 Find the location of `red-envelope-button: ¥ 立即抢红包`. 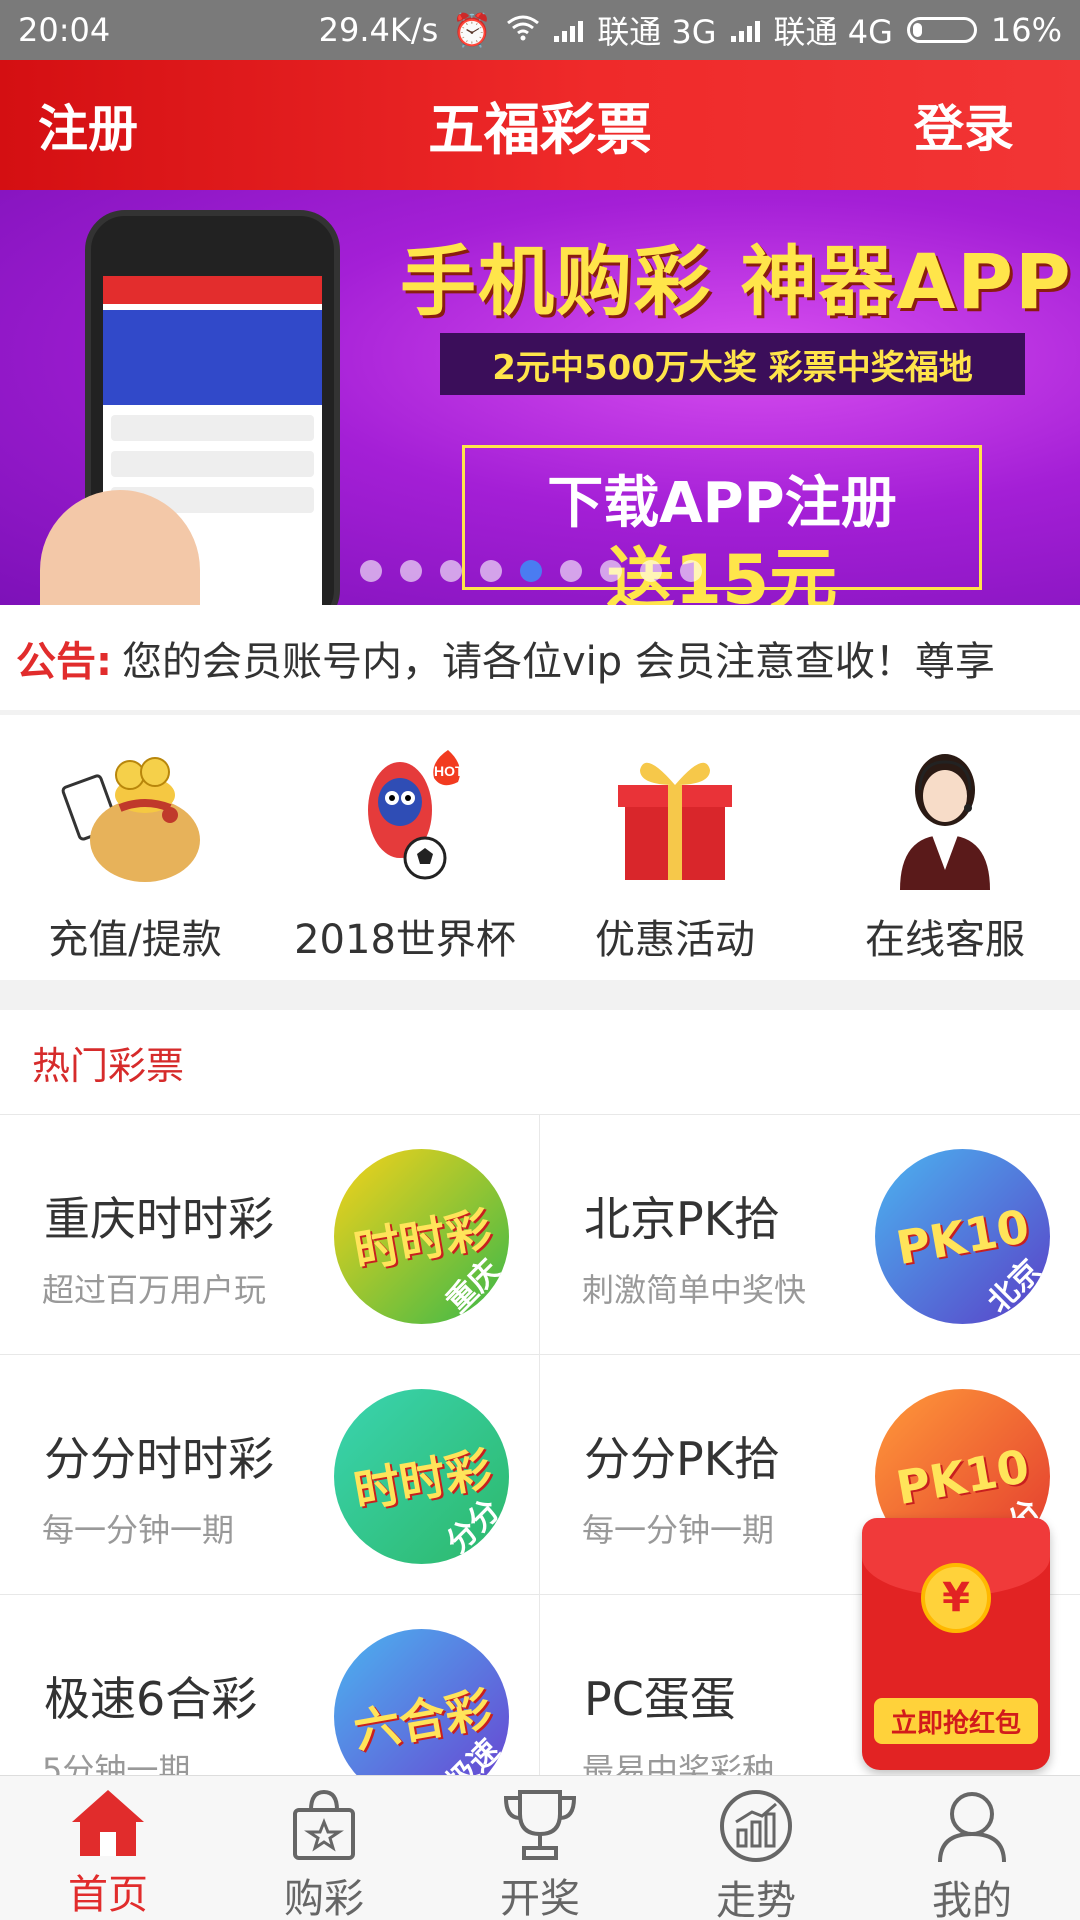

red-envelope-button: ¥ 立即抢红包 is located at coordinates (956, 1644).